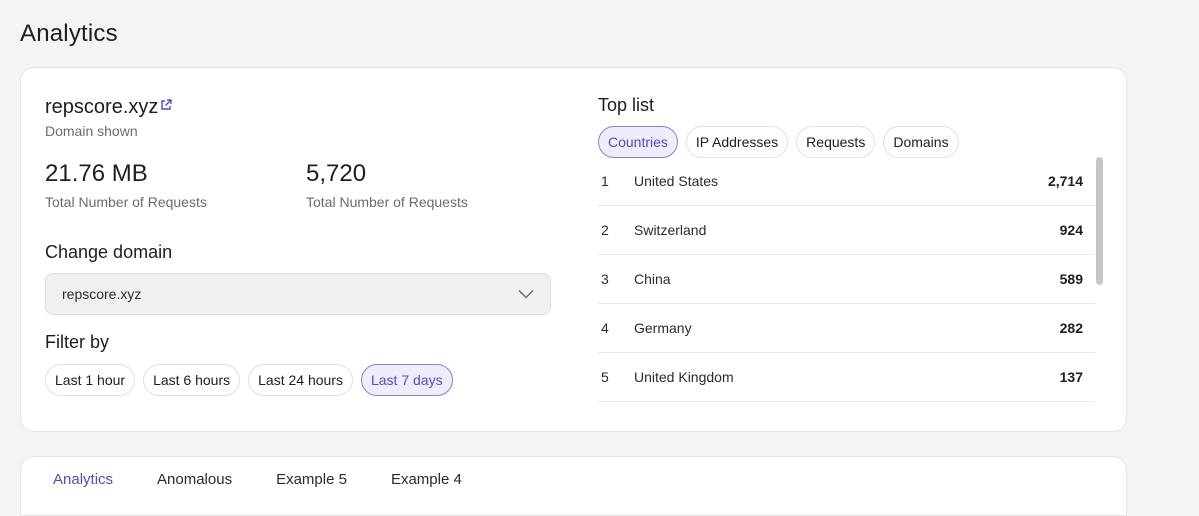 The height and width of the screenshot is (516, 1199). What do you see at coordinates (102, 107) in the screenshot?
I see `domain-name-text: repscore.xyz` at bounding box center [102, 107].